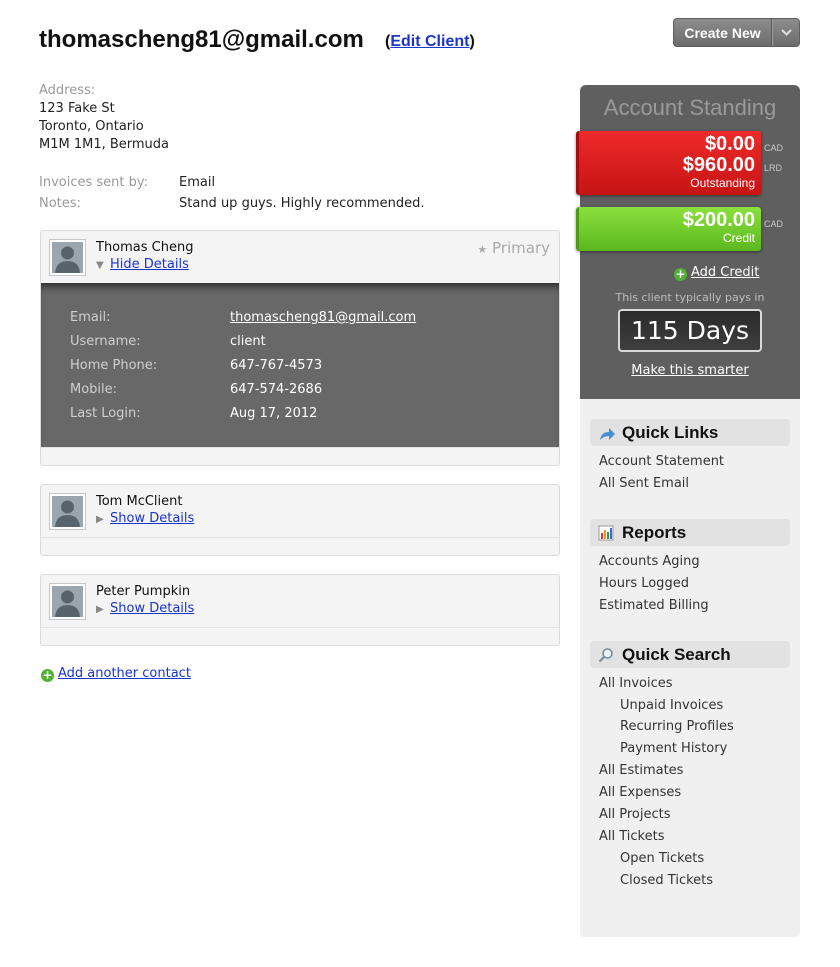 This screenshot has height=967, width=840. Describe the element at coordinates (60, 203) in the screenshot. I see `notes-label: Notes:` at that location.